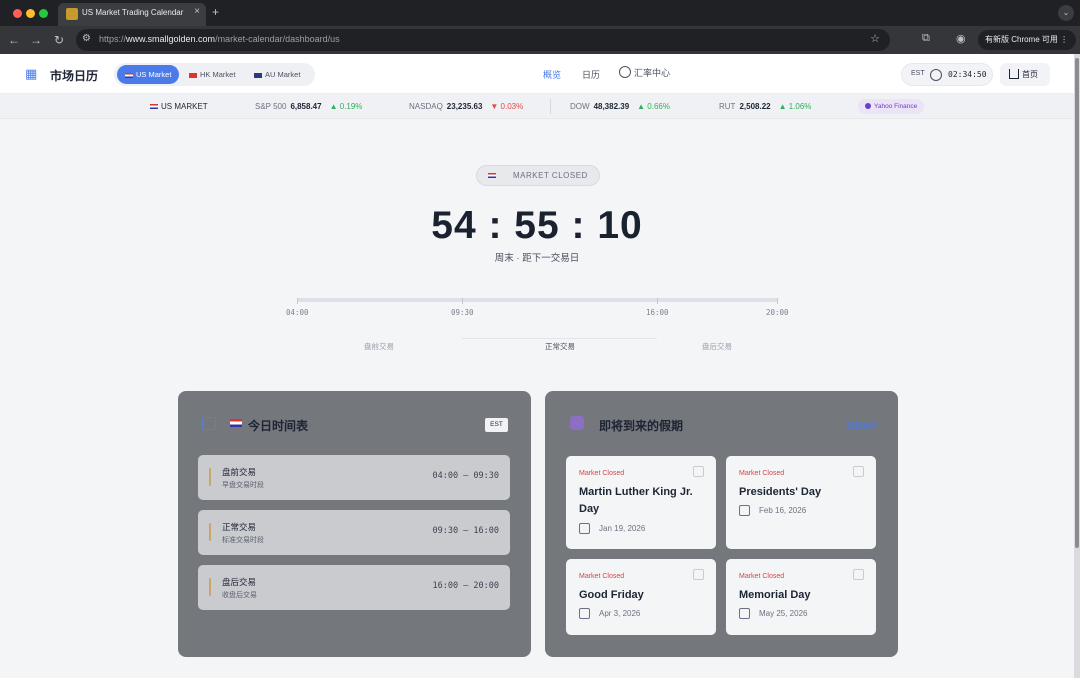 This screenshot has width=1080, height=678. What do you see at coordinates (657, 312) in the screenshot?
I see `timeline-label: 16:00` at bounding box center [657, 312].